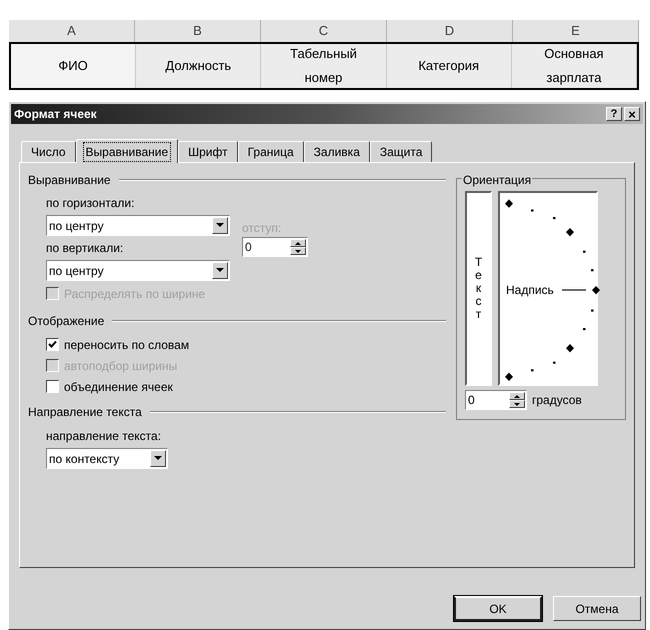  Describe the element at coordinates (198, 31) in the screenshot. I see `column-header: B` at that location.